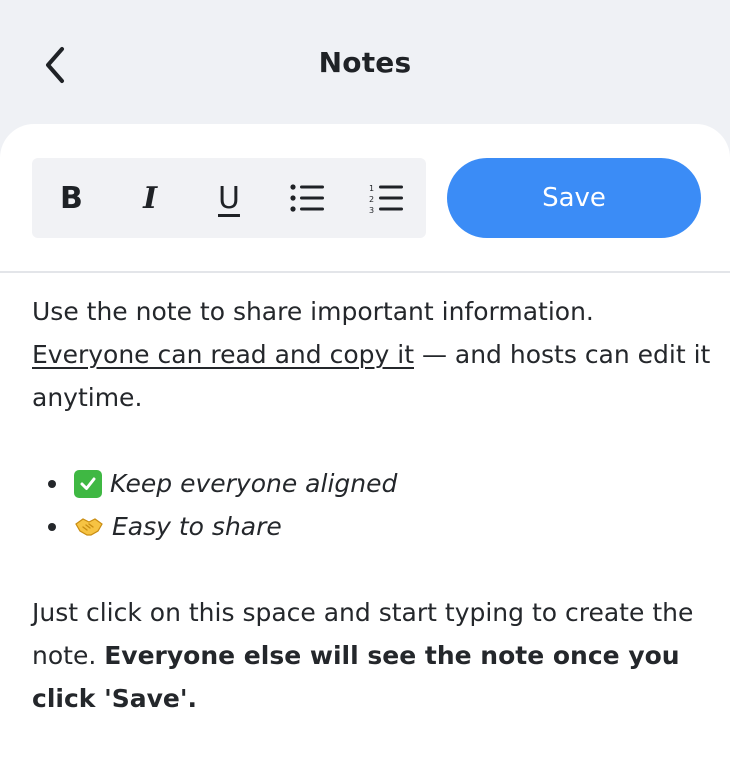  I want to click on svg-text: 3, so click(371, 209).